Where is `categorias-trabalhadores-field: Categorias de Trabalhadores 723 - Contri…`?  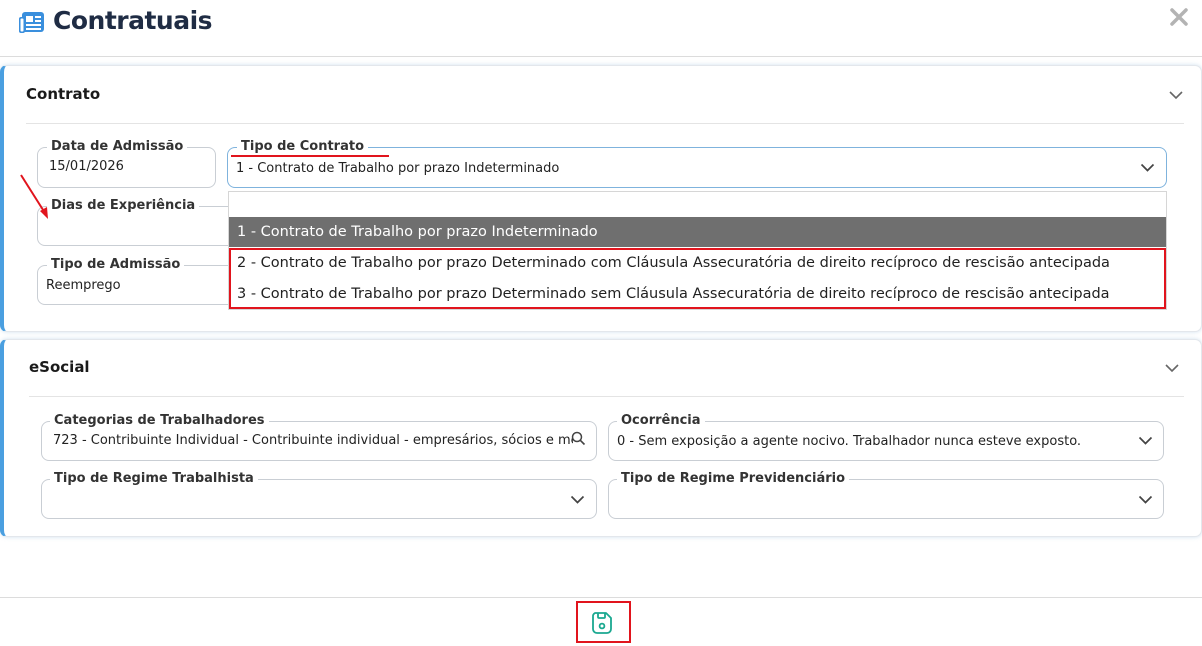
categorias-trabalhadores-field: Categorias de Trabalhadores 723 - Contri… is located at coordinates (319, 437).